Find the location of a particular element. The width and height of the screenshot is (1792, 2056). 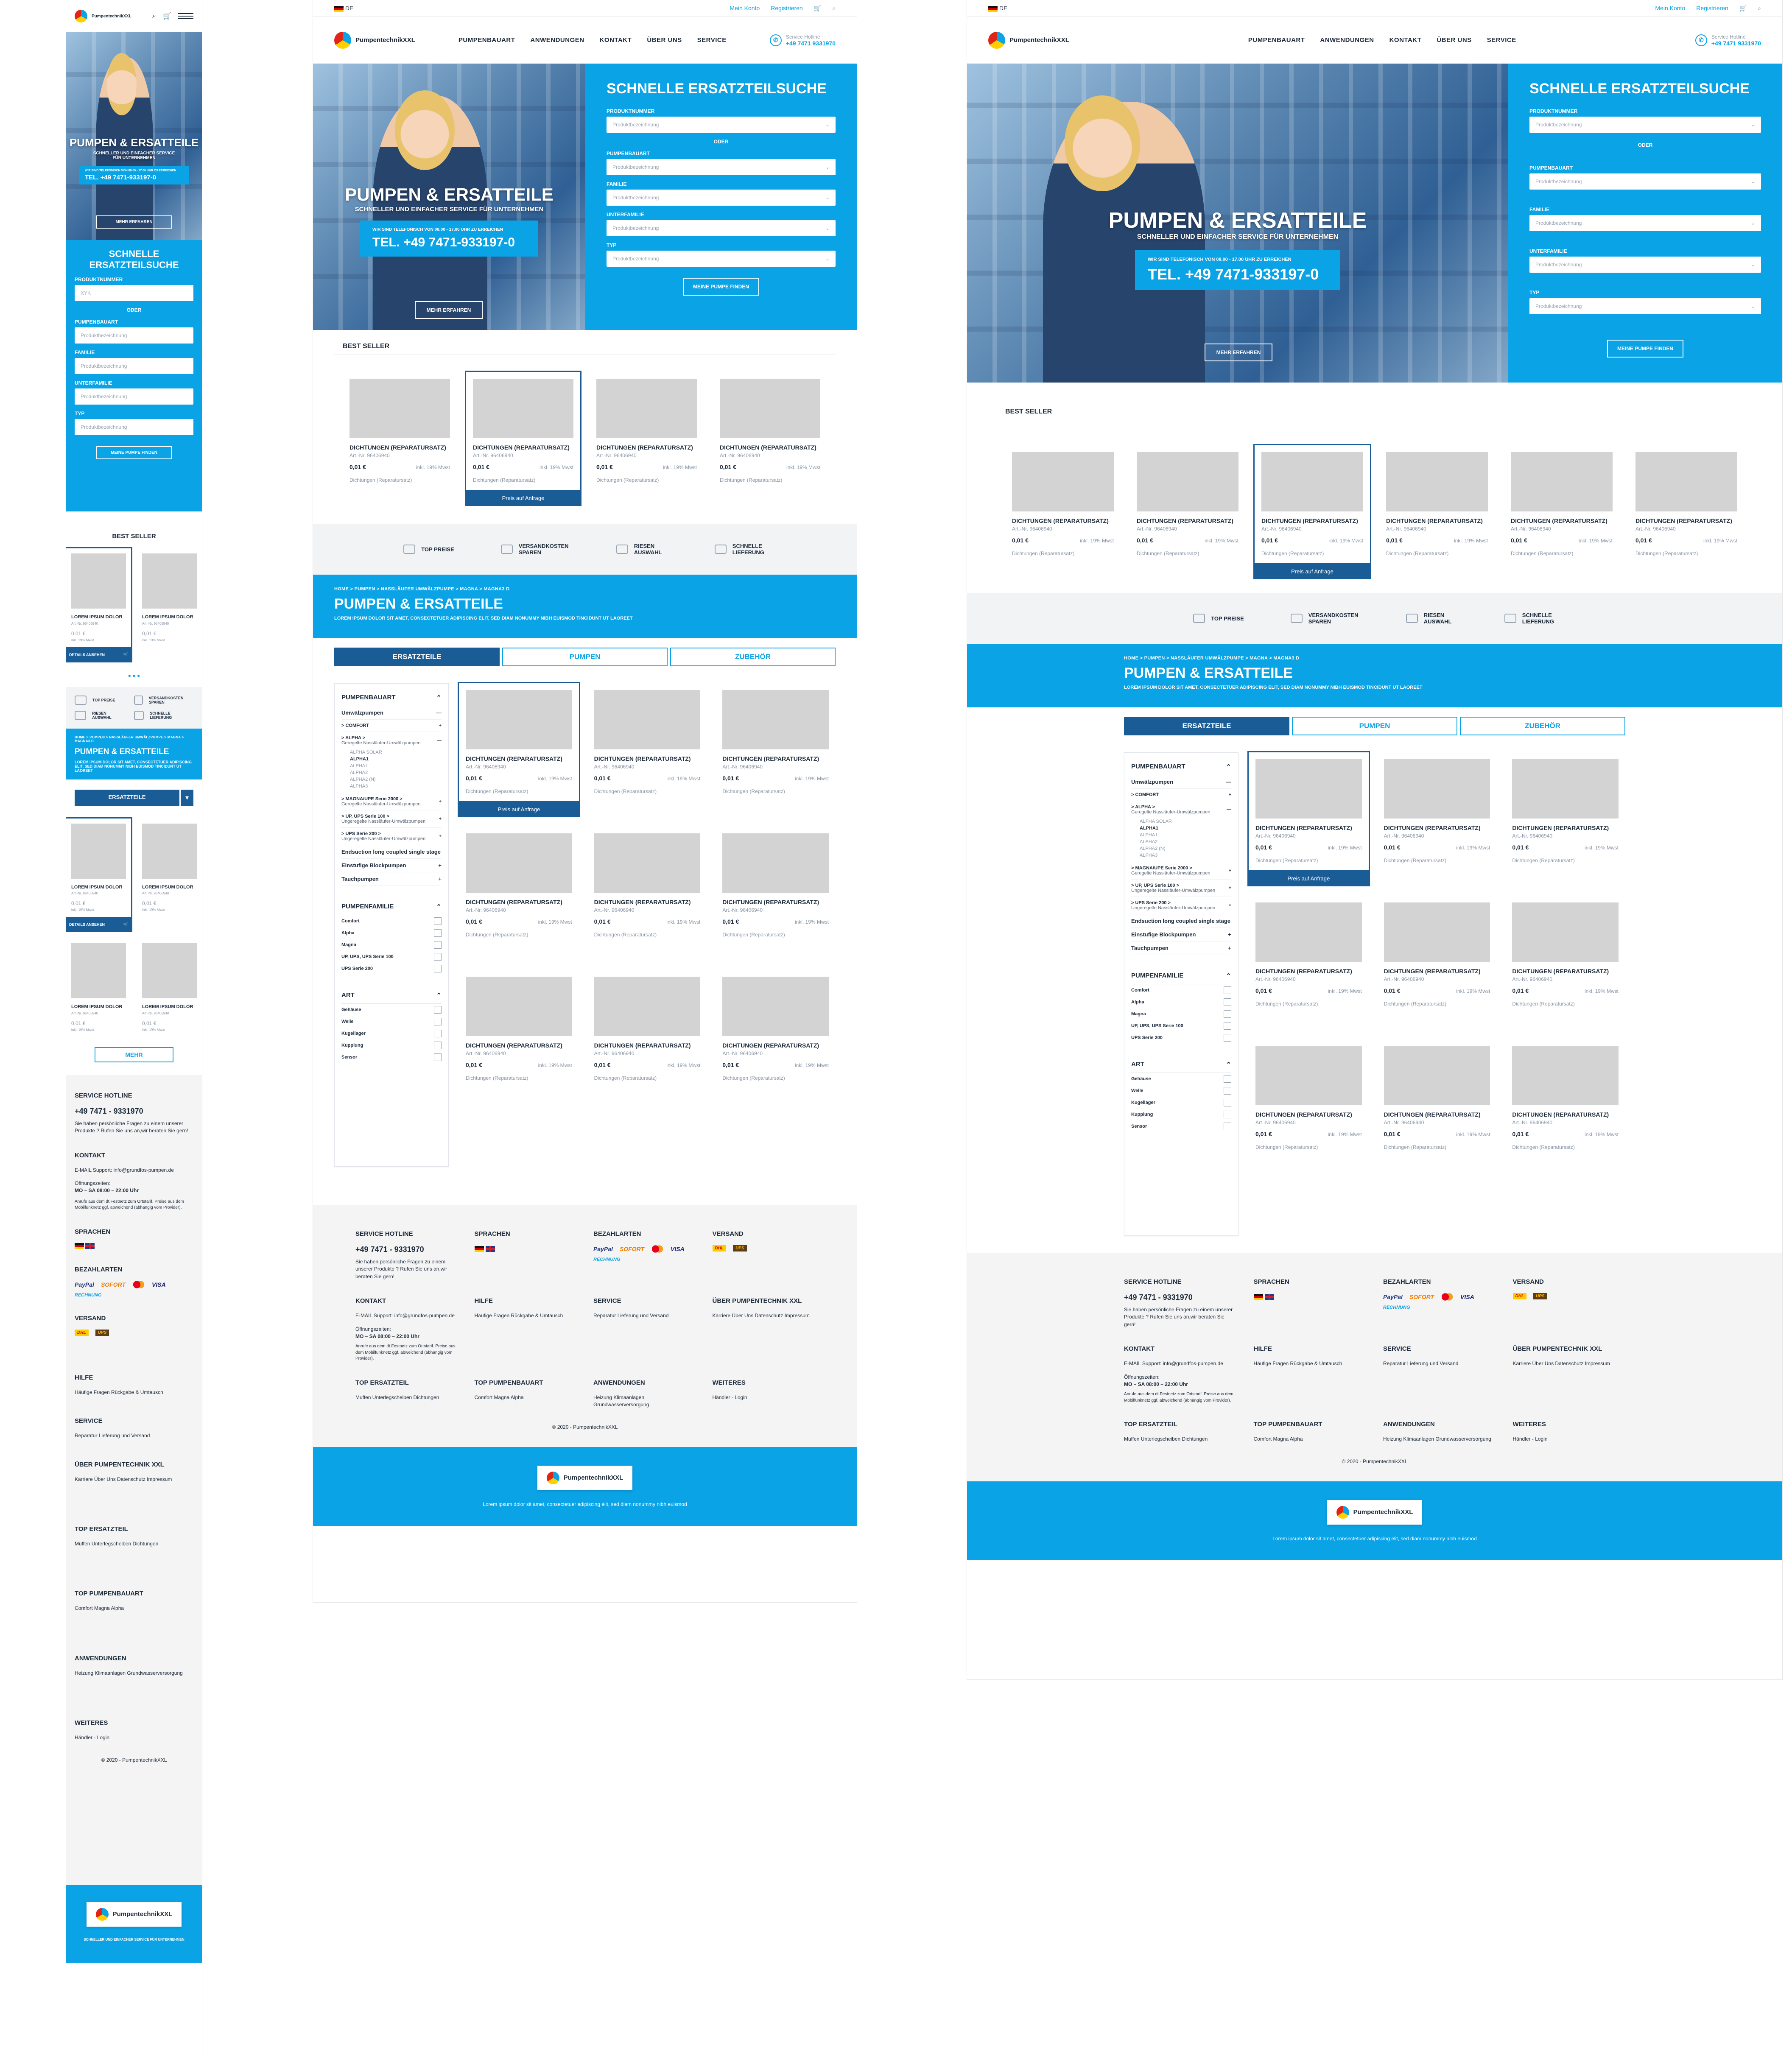

filter-einstufig: Einstufige Blockpumpen + is located at coordinates (1181, 935).